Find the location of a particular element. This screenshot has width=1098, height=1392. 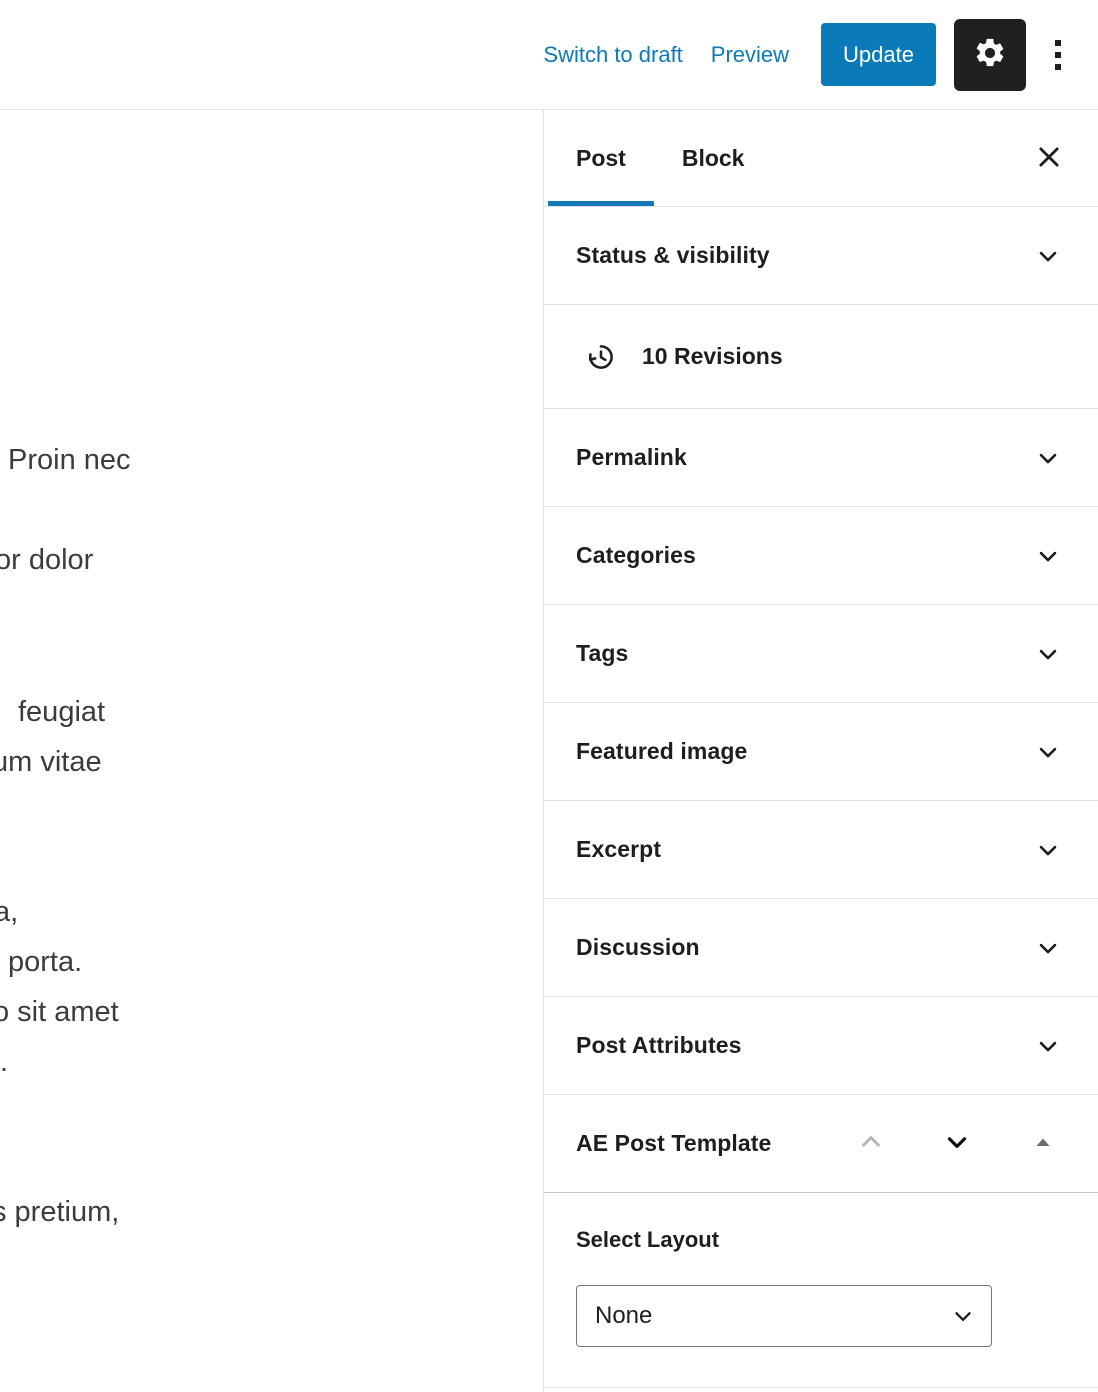

revisions-clock-icon is located at coordinates (601, 357).